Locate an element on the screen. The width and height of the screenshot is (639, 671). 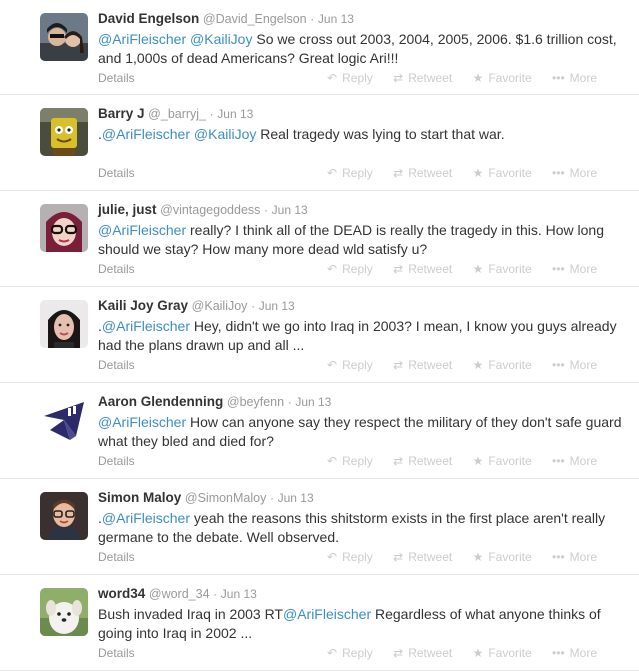
tweet-fullname: Kaili Joy Gray is located at coordinates (143, 305).